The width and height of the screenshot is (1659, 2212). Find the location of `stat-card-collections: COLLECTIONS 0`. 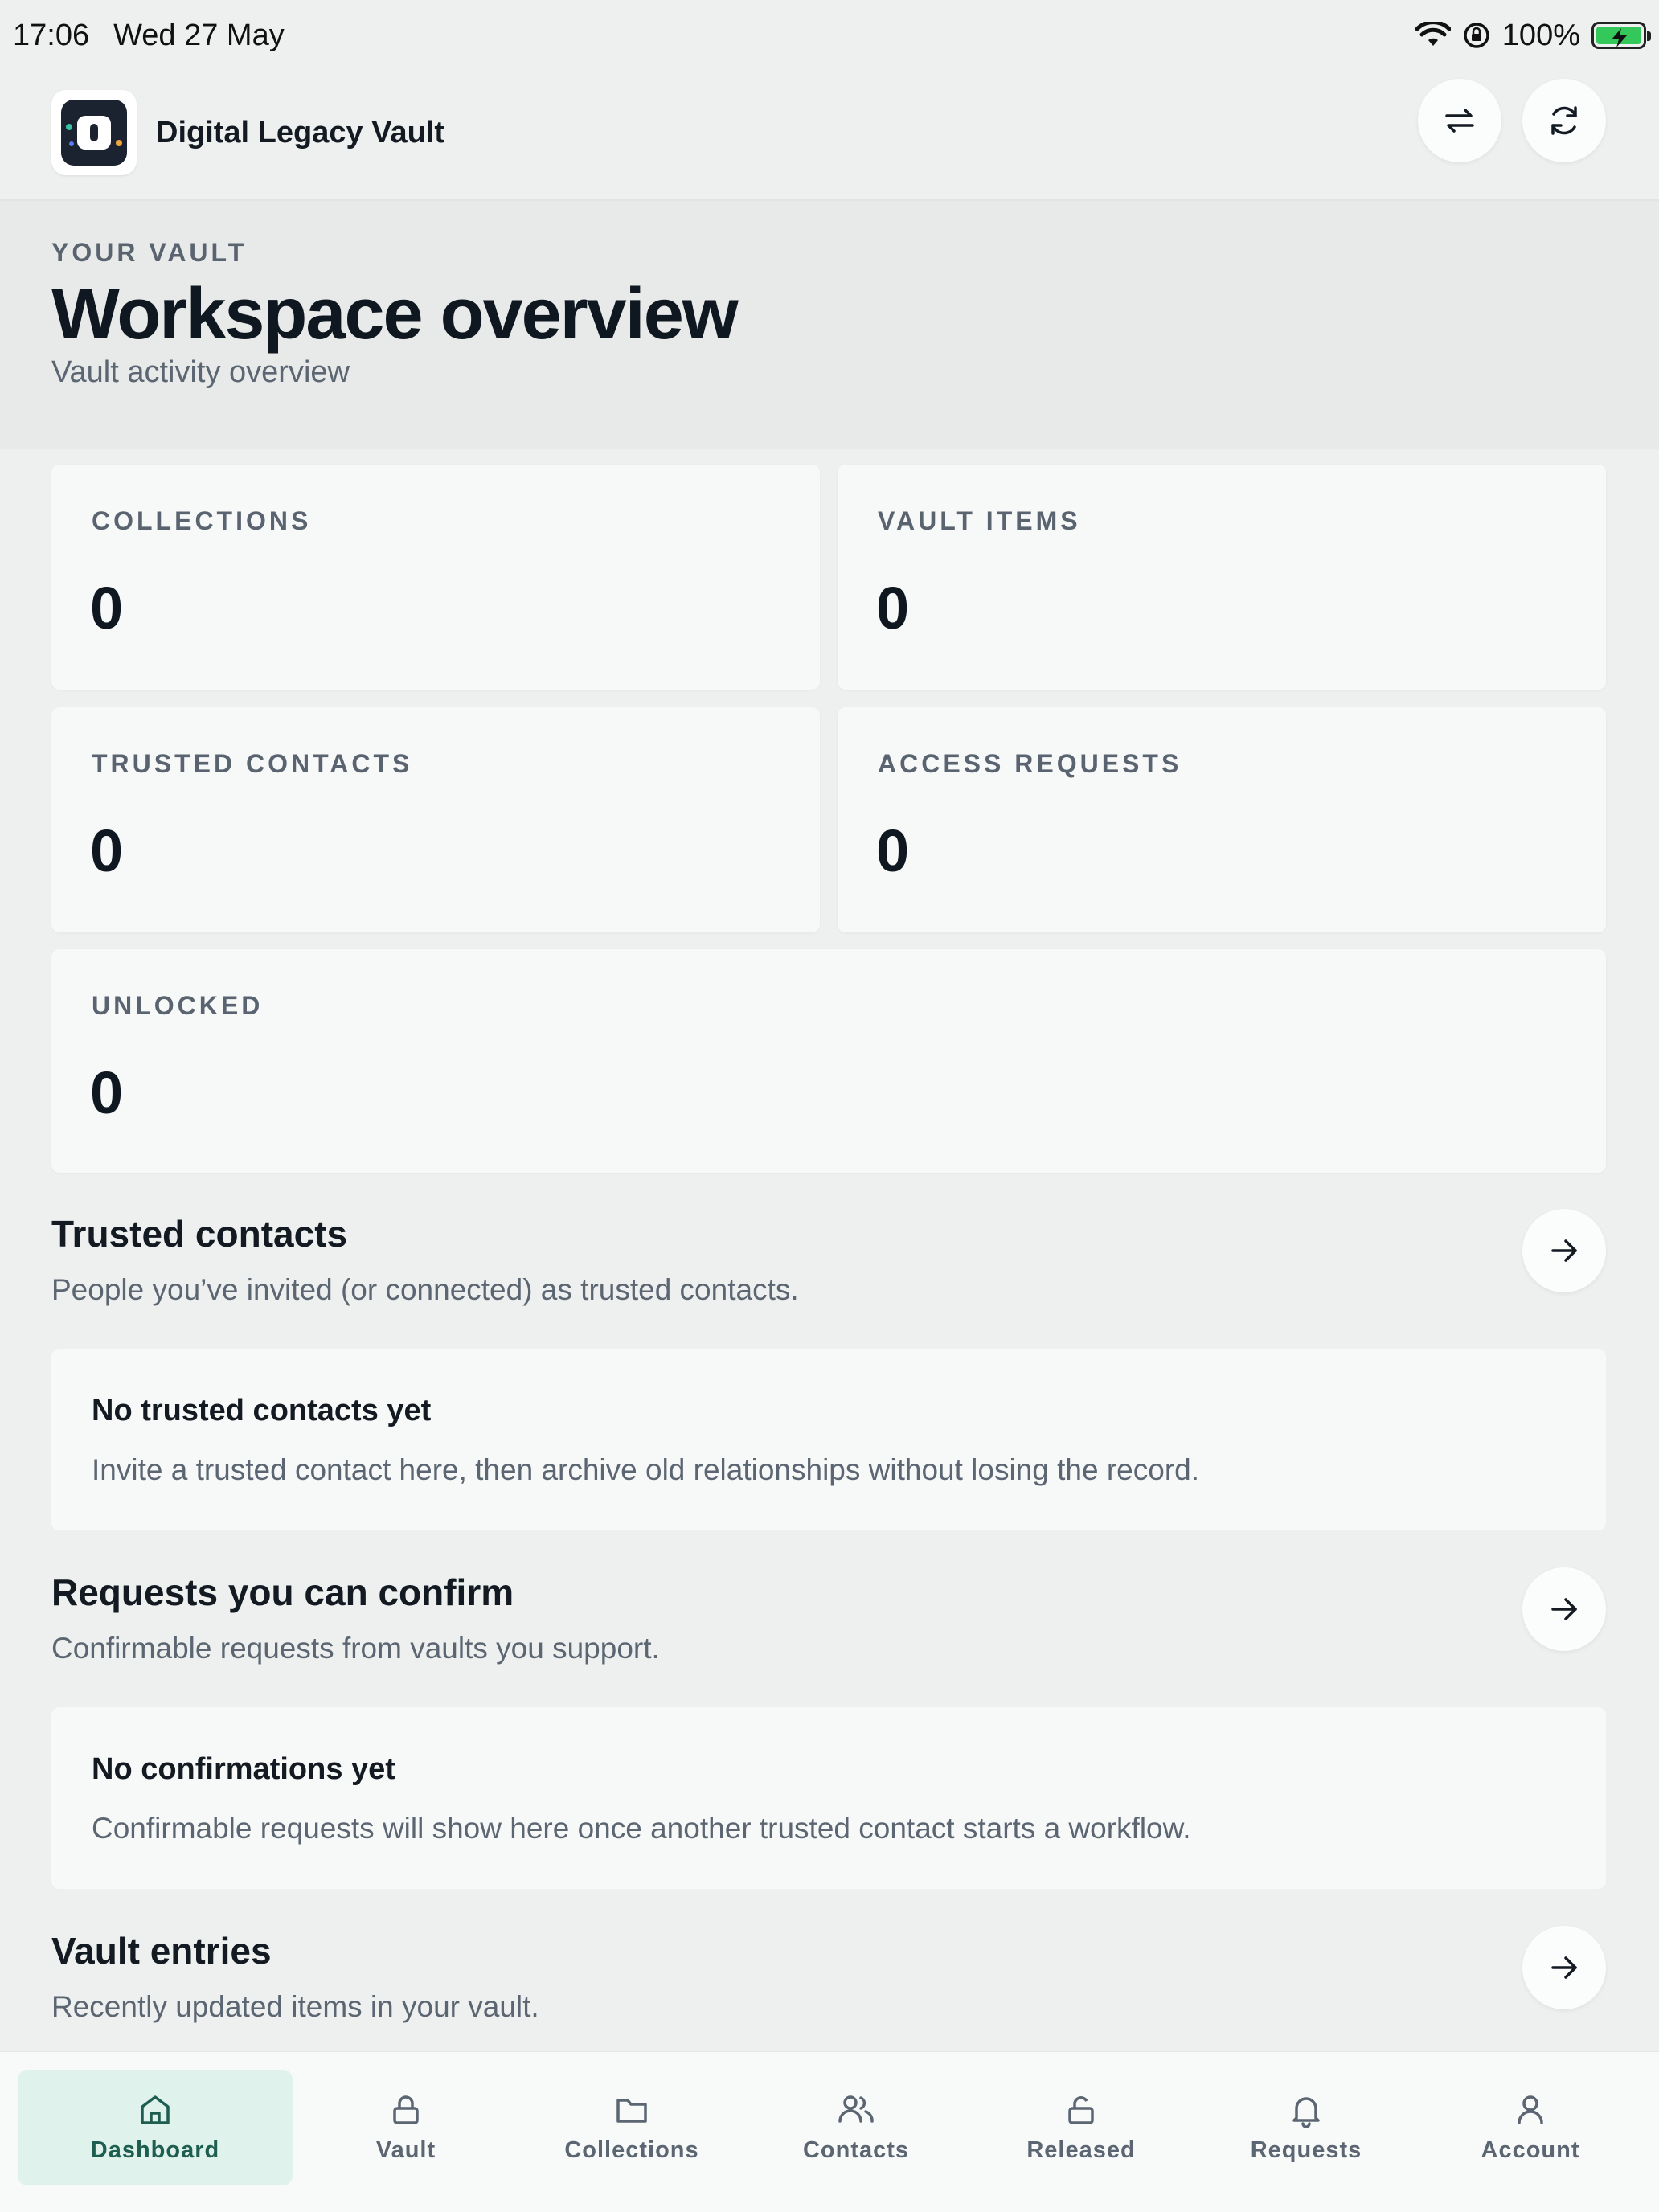

stat-card-collections: COLLECTIONS 0 is located at coordinates (435, 577).